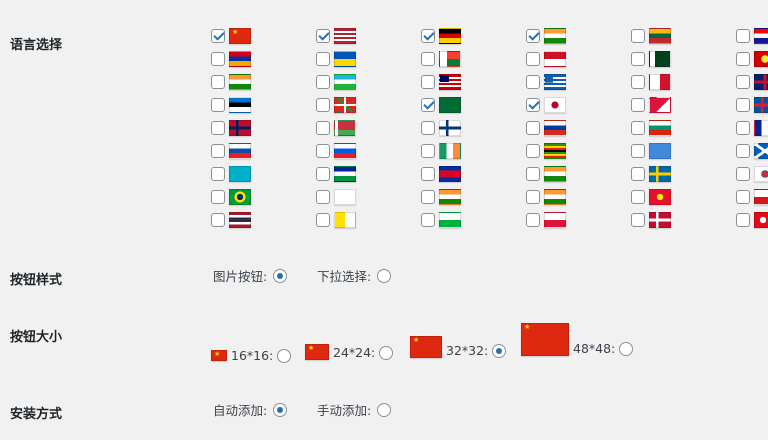  Describe the element at coordinates (336, 105) in the screenshot. I see `language-option-basque` at that location.